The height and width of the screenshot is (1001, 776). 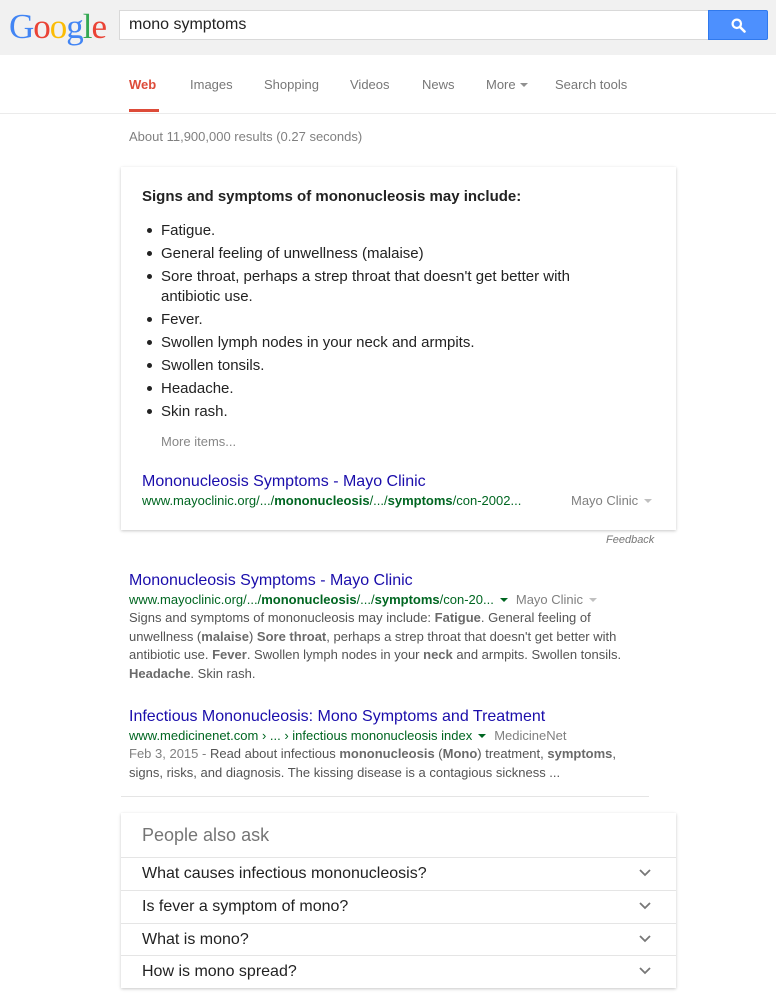 What do you see at coordinates (284, 482) in the screenshot?
I see `snippet-title-link: Mononucleosis Symptoms - Mayo Clinic` at bounding box center [284, 482].